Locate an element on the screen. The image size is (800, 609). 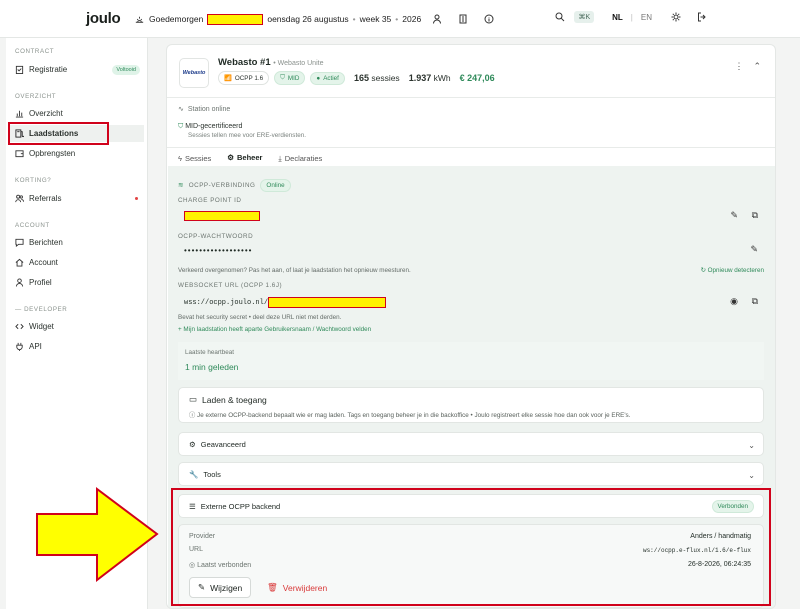
home-icon is located at coordinates (19, 262).